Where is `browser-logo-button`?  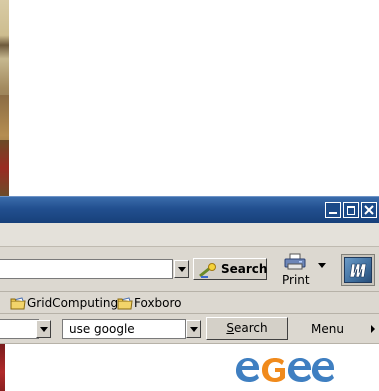 browser-logo-button is located at coordinates (358, 270).